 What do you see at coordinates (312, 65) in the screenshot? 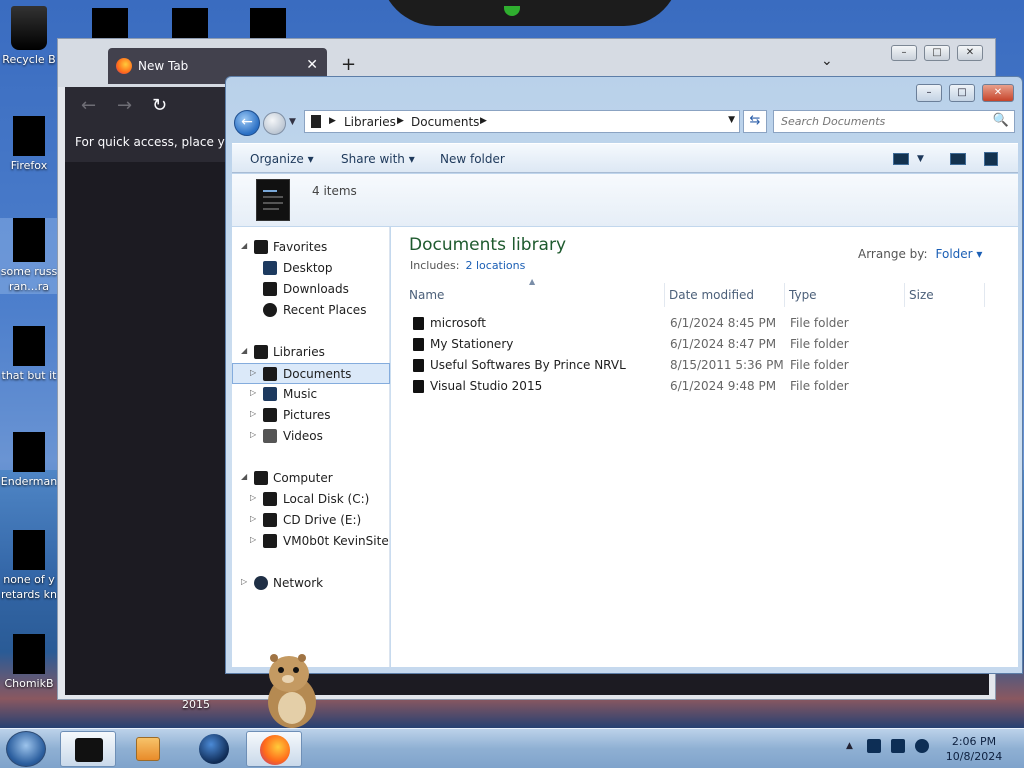
I see `tab-close-button: ✕` at bounding box center [312, 65].